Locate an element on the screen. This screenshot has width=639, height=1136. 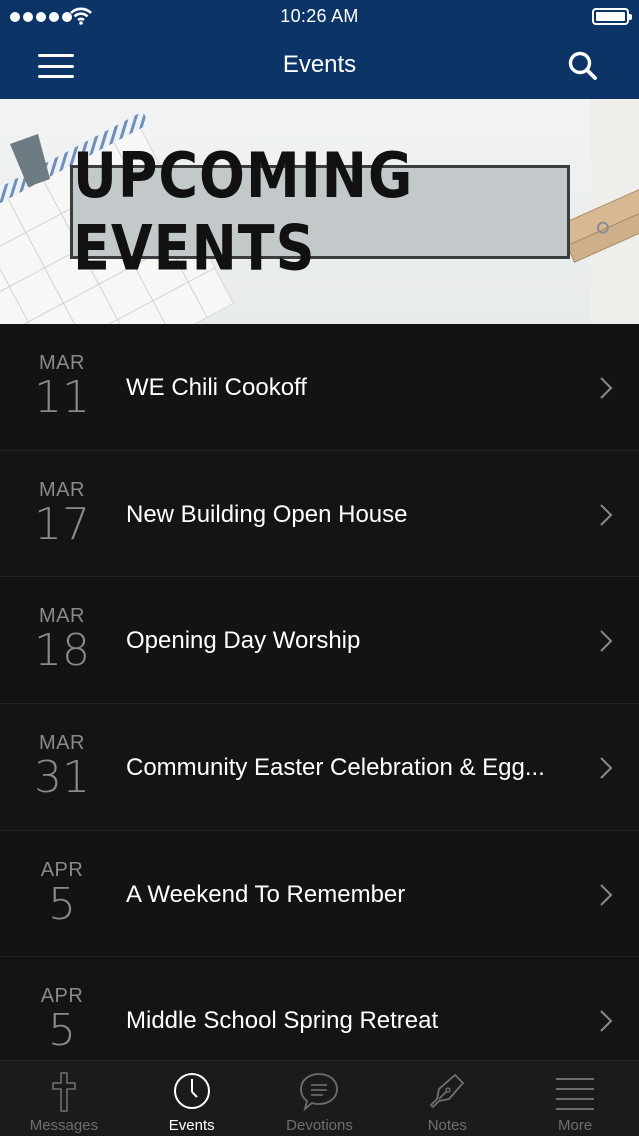
tab-label: Notes is located at coordinates (447, 1125).